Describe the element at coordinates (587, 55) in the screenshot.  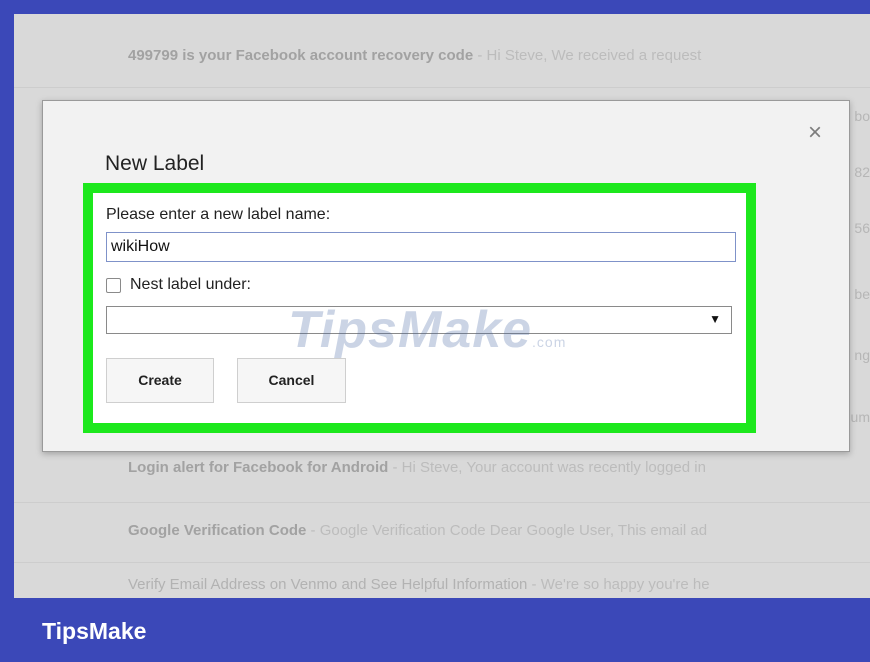
I see `email-snippet: - Hi Steve, We received a request` at that location.